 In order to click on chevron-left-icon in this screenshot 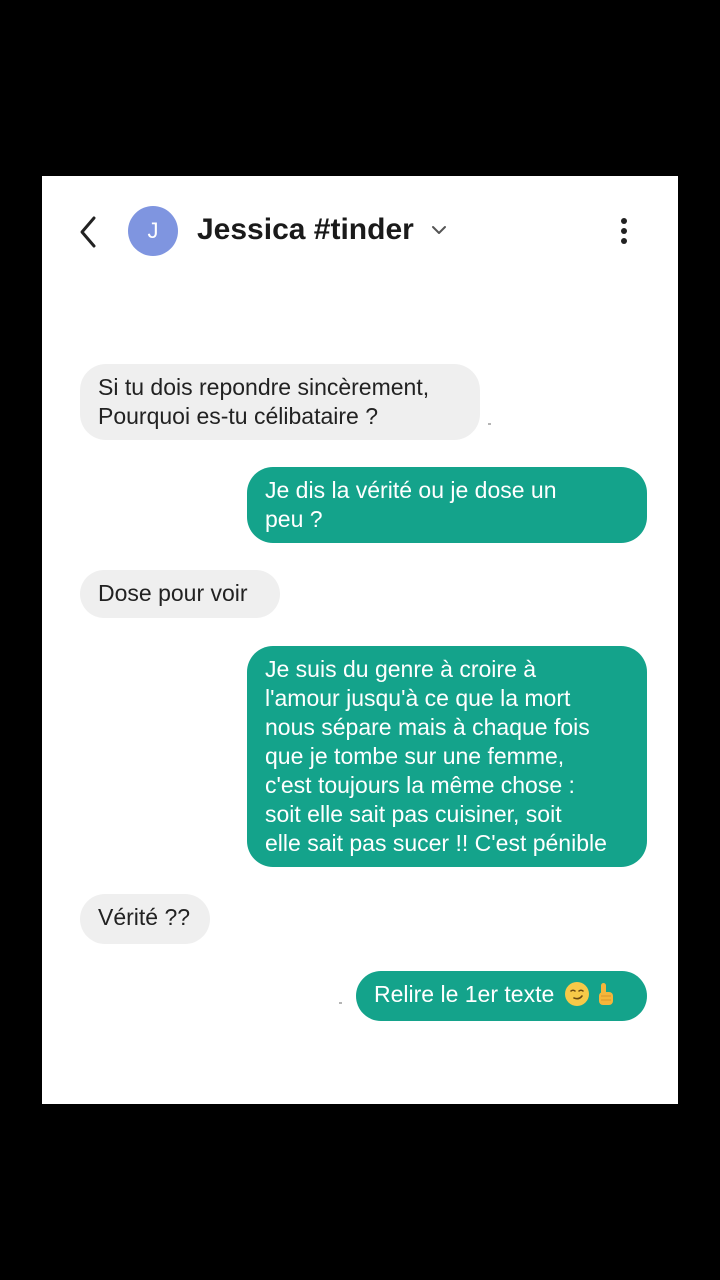, I will do `click(88, 232)`.